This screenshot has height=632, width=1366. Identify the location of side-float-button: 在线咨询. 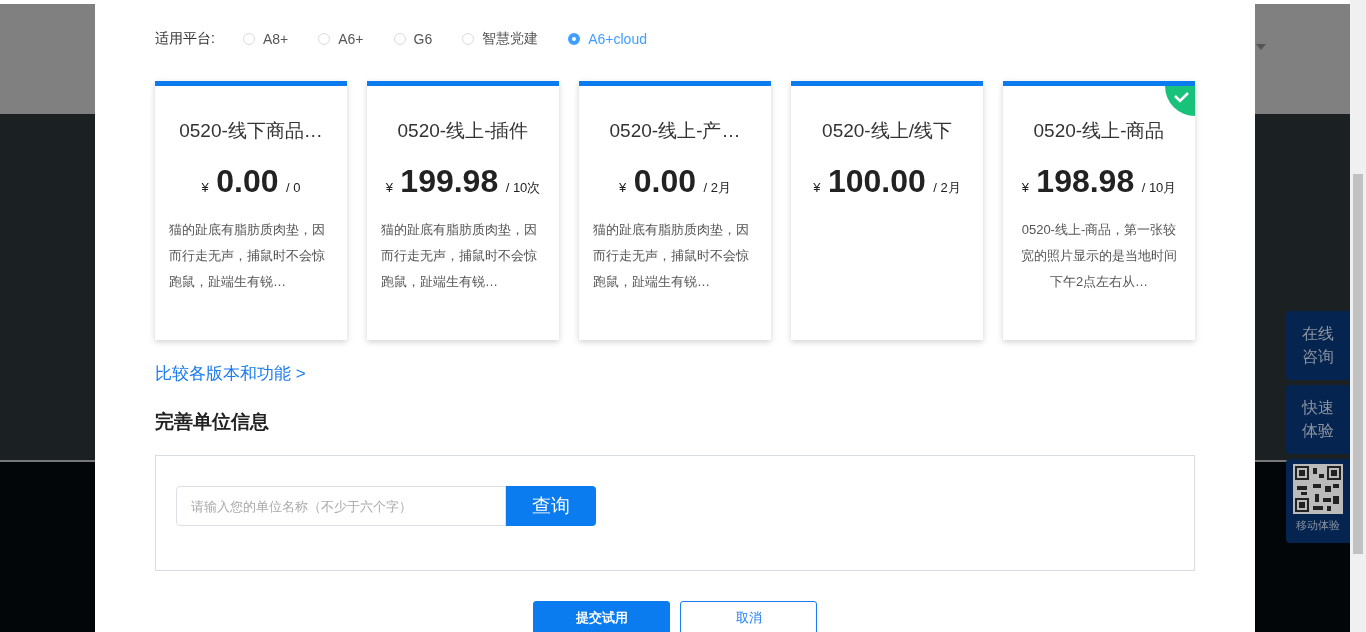
(1318, 345).